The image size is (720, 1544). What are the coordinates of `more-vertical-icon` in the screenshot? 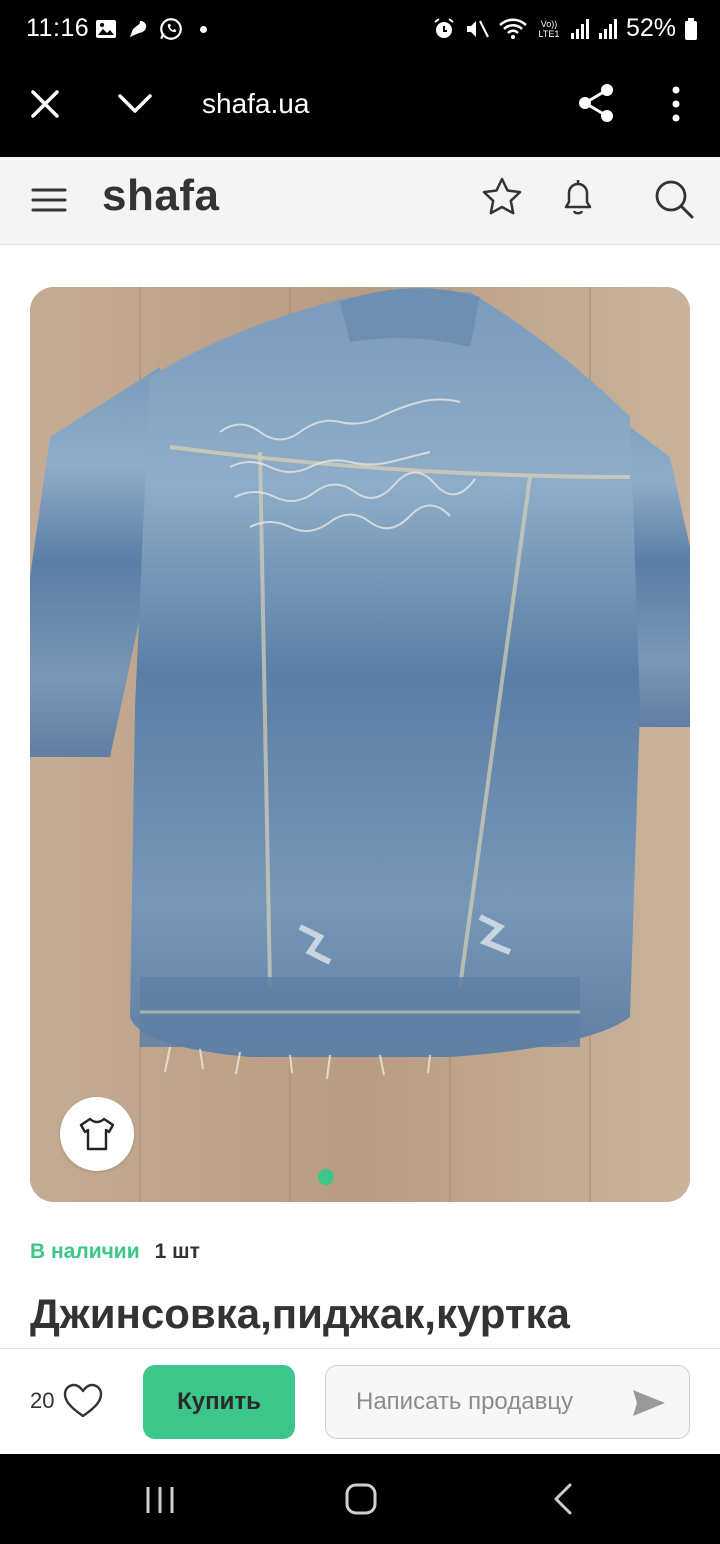 It's located at (676, 104).